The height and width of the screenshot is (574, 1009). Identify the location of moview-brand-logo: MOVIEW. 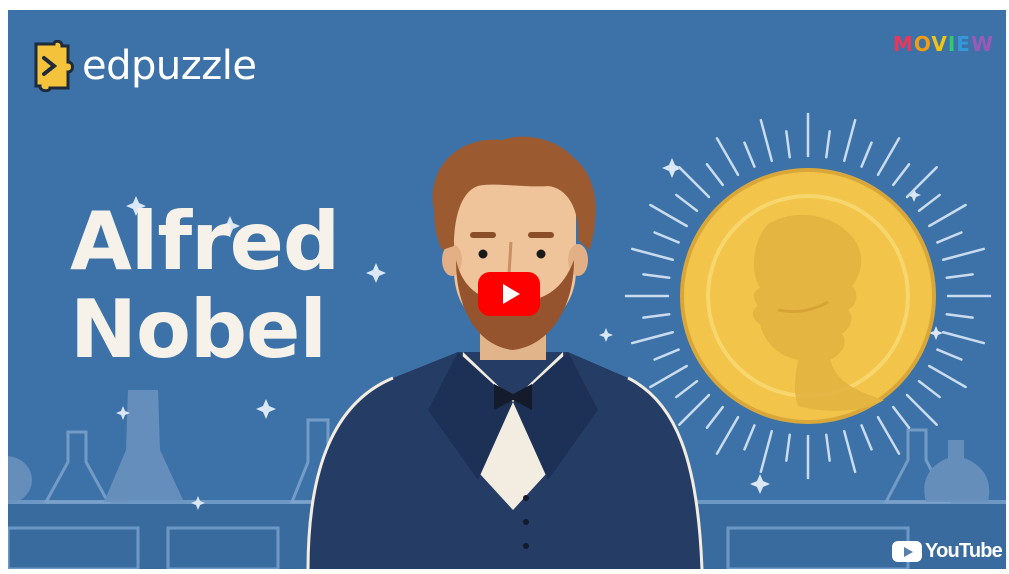
(943, 44).